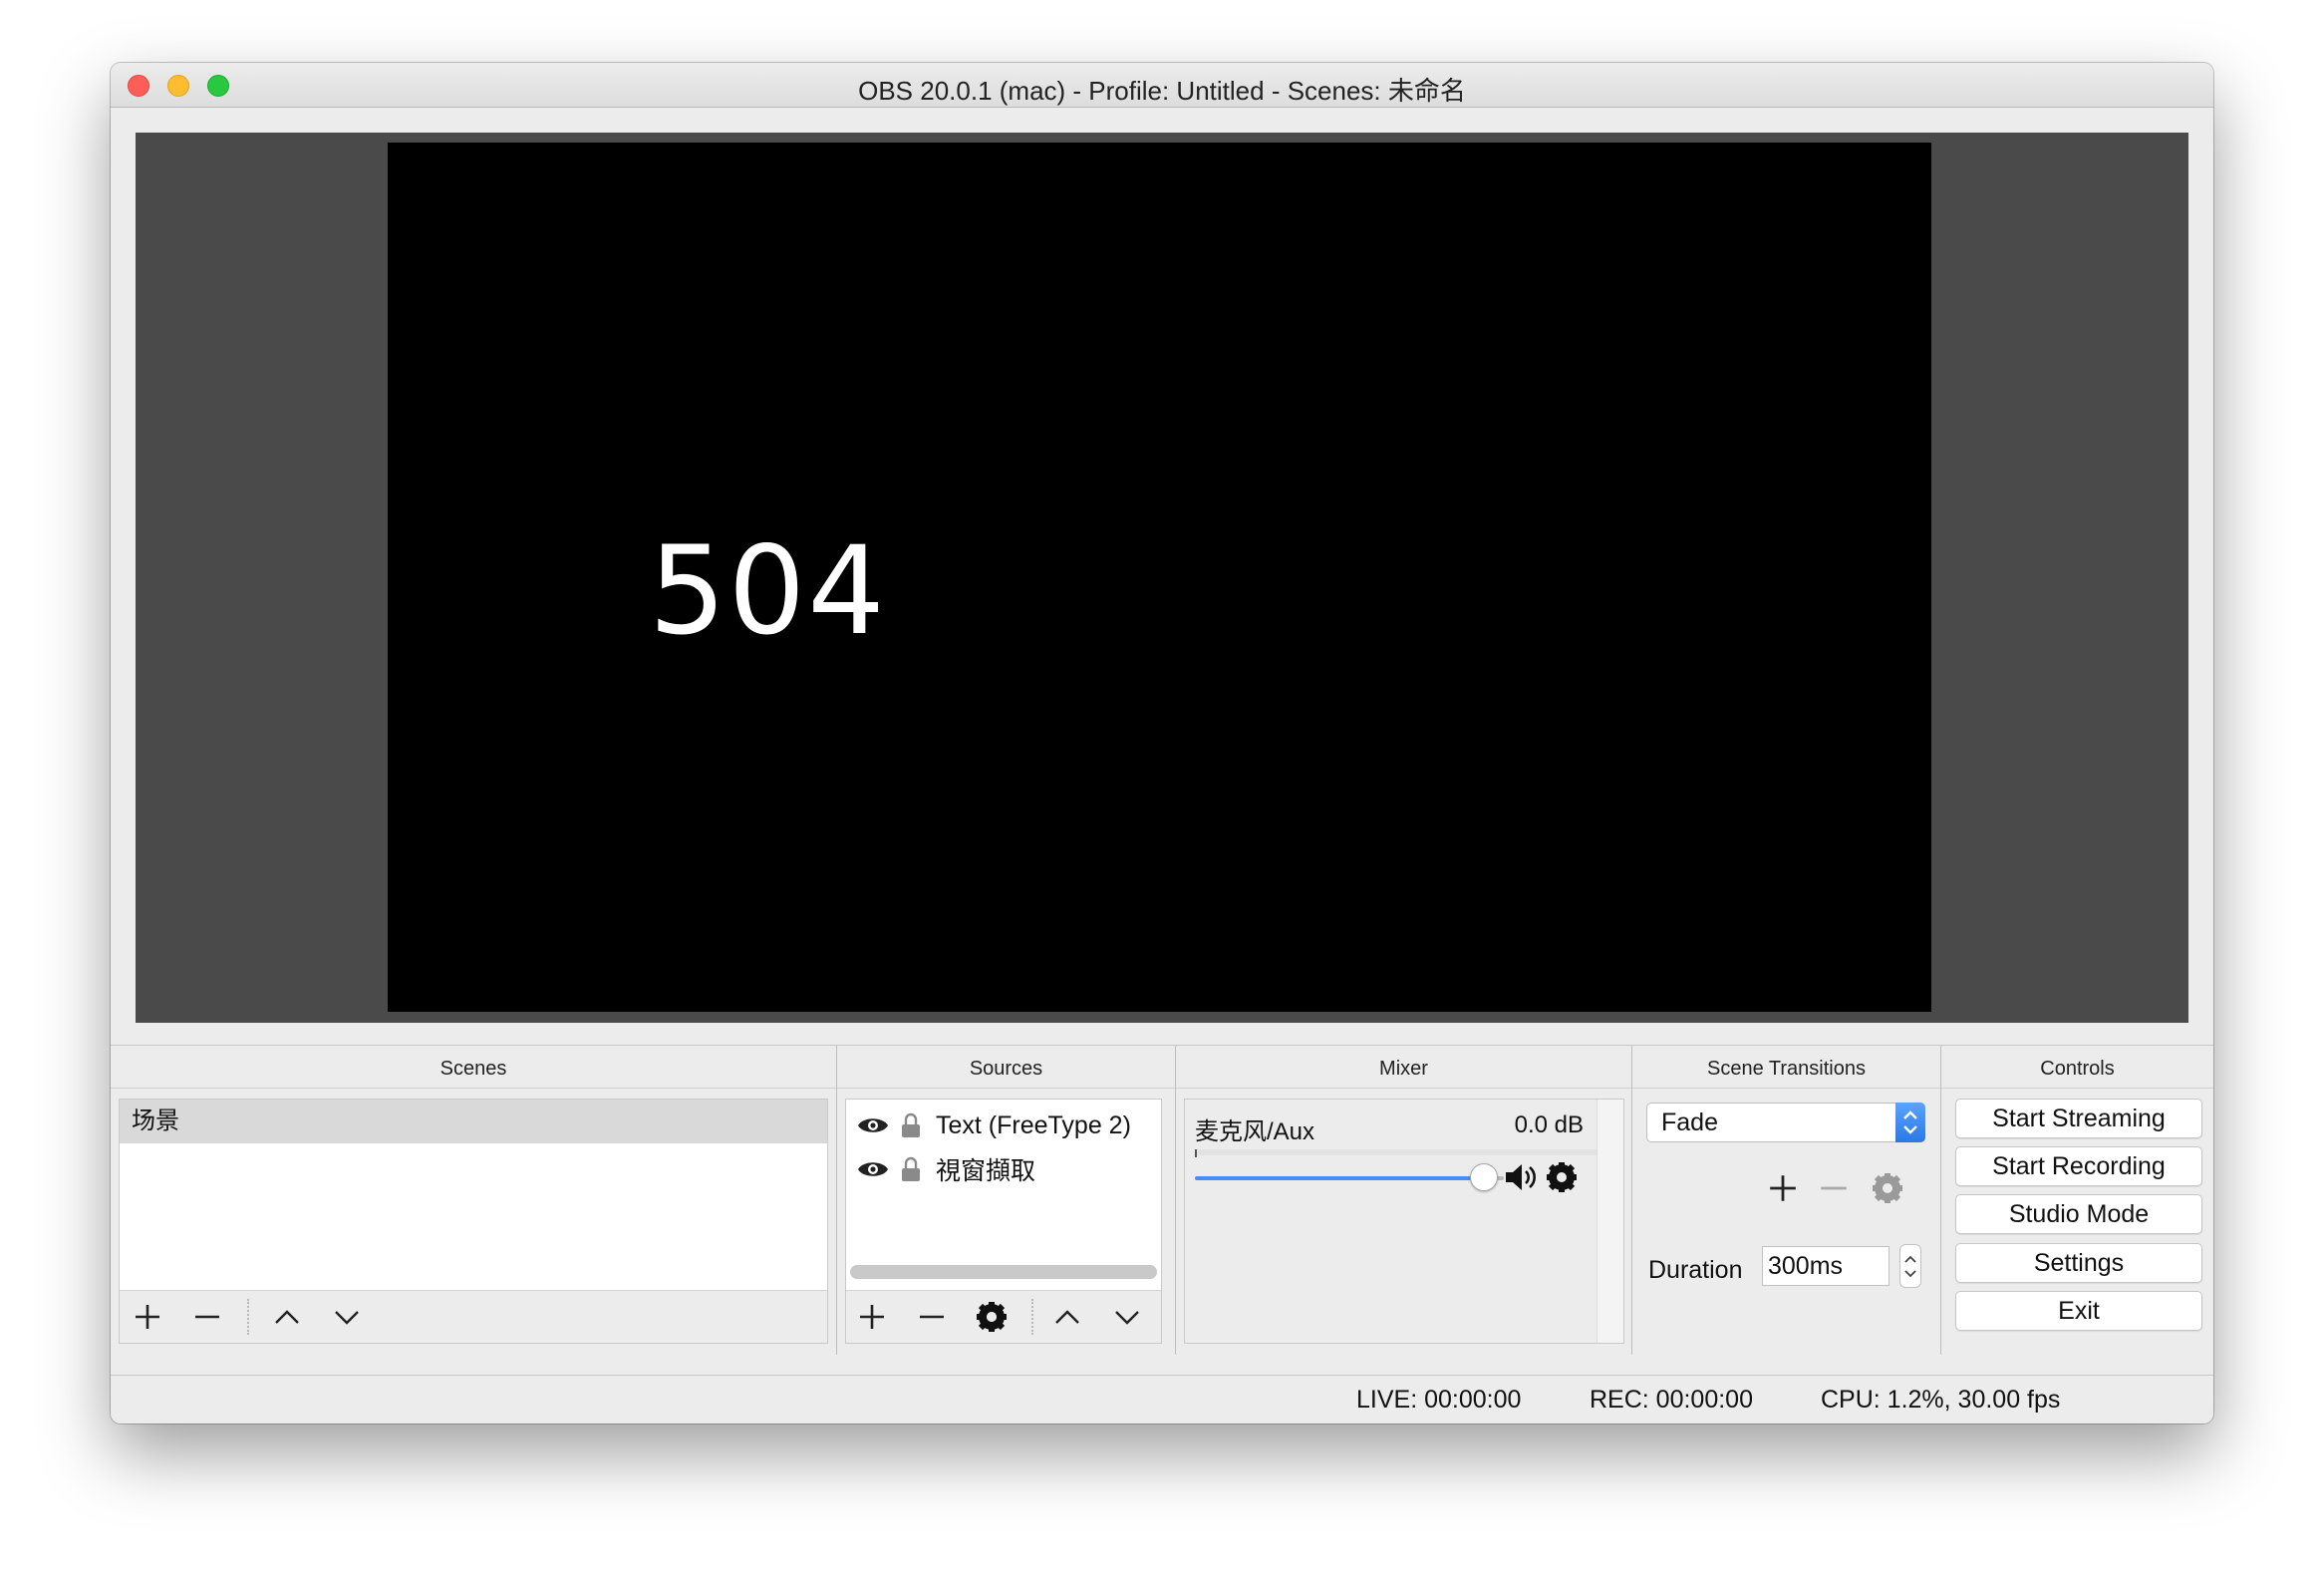 This screenshot has width=2324, height=1583. I want to click on move-source-up-button, so click(1067, 1317).